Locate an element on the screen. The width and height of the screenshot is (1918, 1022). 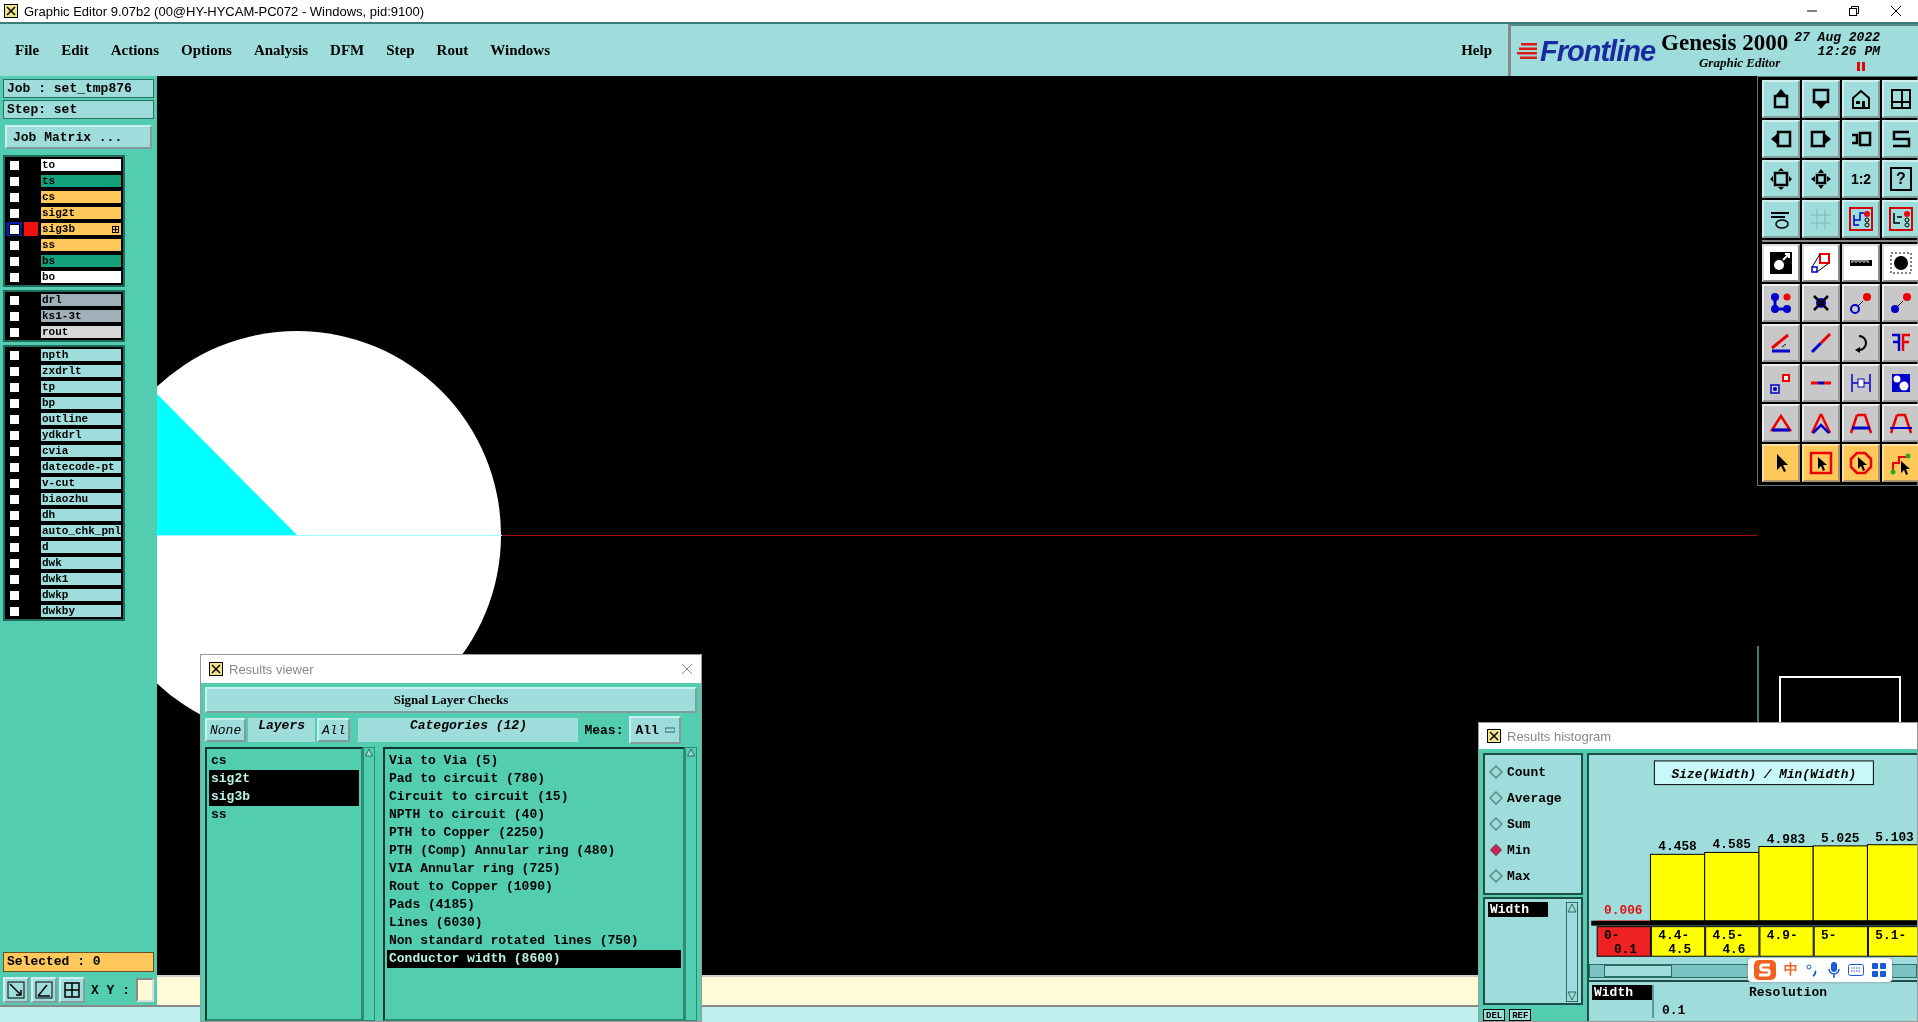
mode-option: Max is located at coordinates (1519, 876).